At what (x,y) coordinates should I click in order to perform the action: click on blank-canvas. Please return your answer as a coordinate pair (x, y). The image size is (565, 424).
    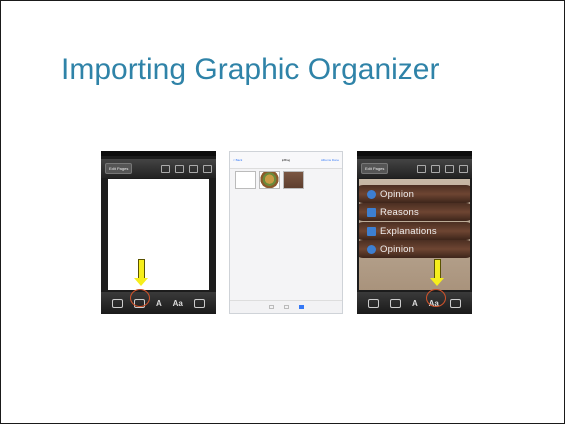
    Looking at the image, I should click on (158, 234).